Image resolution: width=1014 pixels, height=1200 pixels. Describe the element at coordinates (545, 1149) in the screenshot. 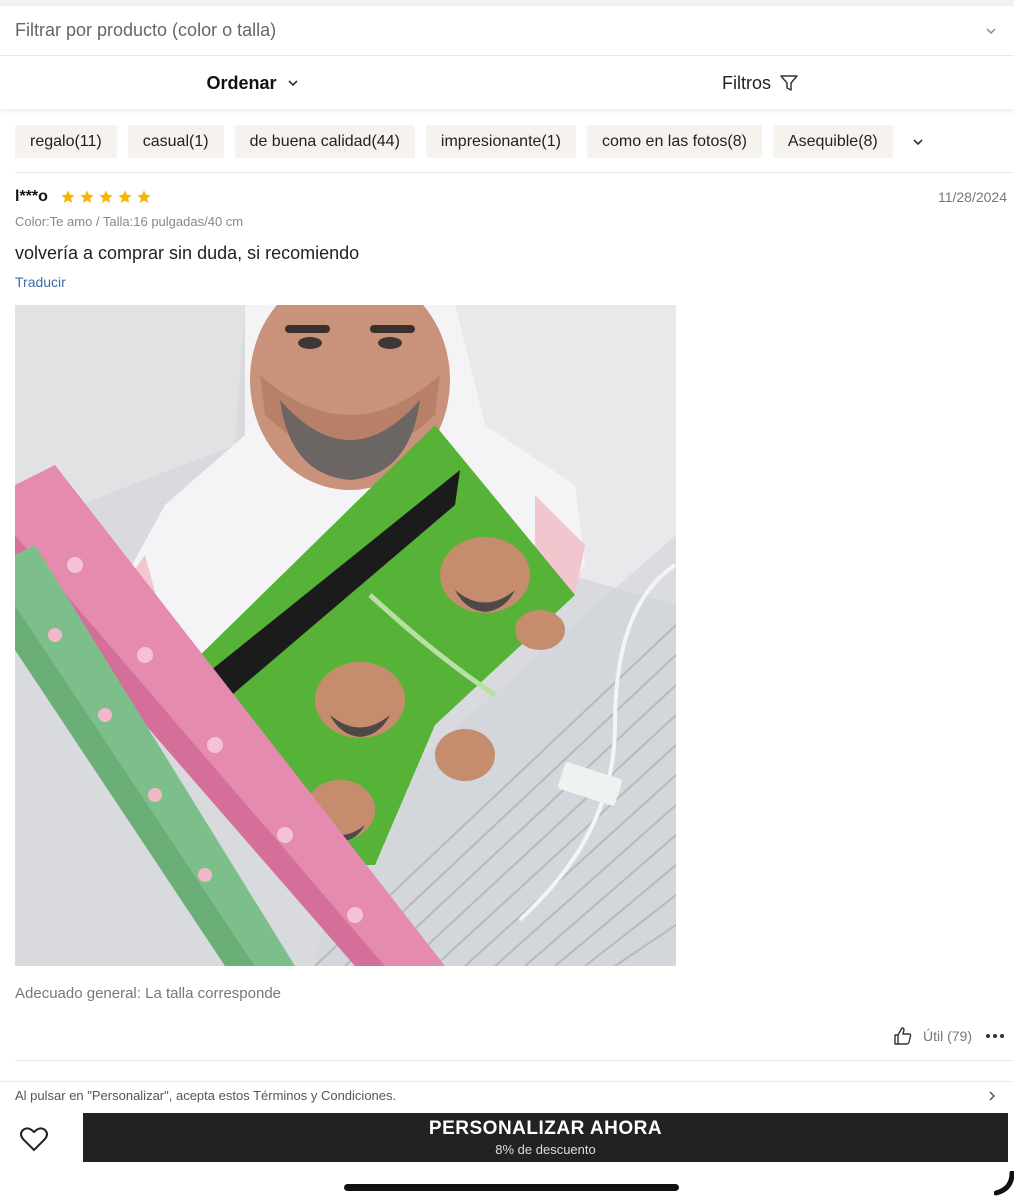

I see `discount-label: 8% de descuento` at that location.